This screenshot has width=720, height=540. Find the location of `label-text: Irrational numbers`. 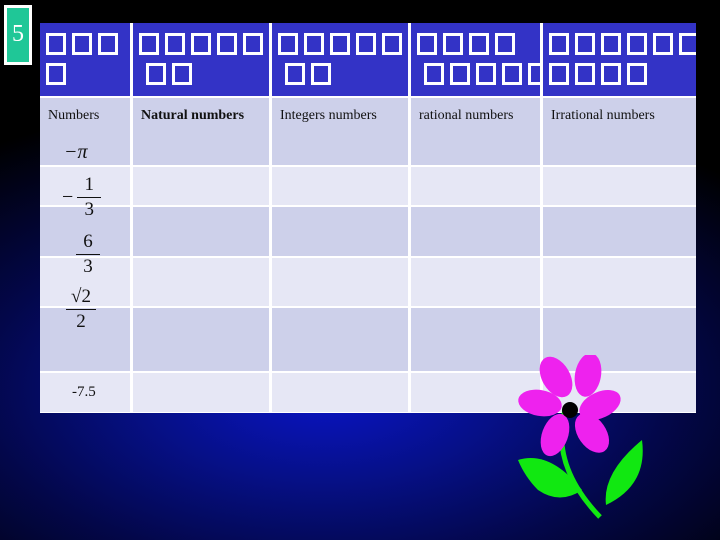

label-text: Irrational numbers is located at coordinates (603, 115).